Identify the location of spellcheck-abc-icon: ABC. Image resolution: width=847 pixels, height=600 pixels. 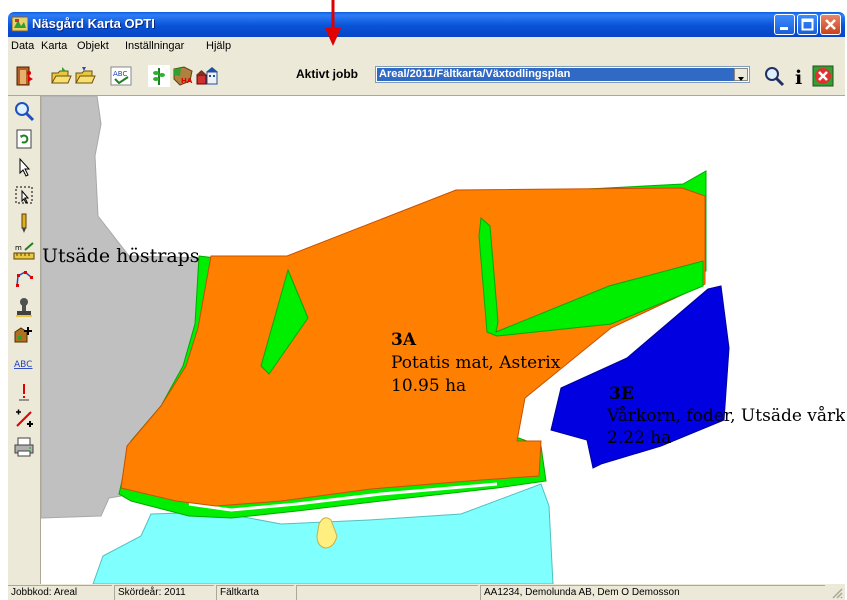
(121, 76).